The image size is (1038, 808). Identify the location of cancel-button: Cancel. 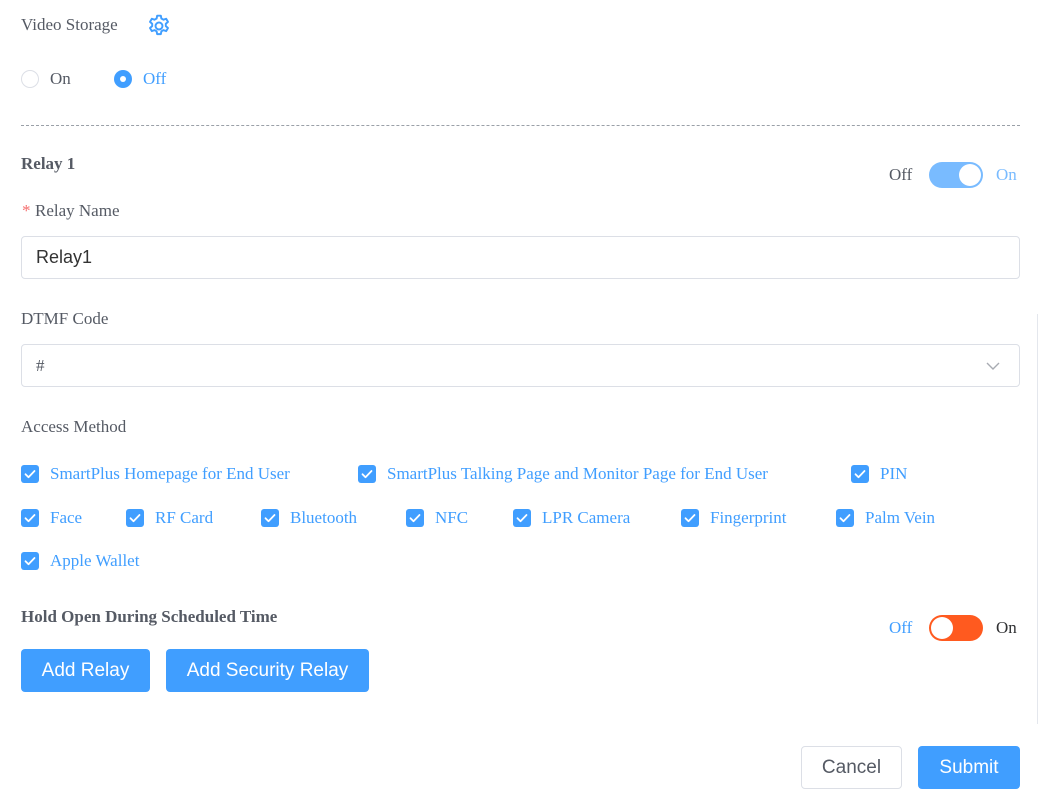
(851, 767).